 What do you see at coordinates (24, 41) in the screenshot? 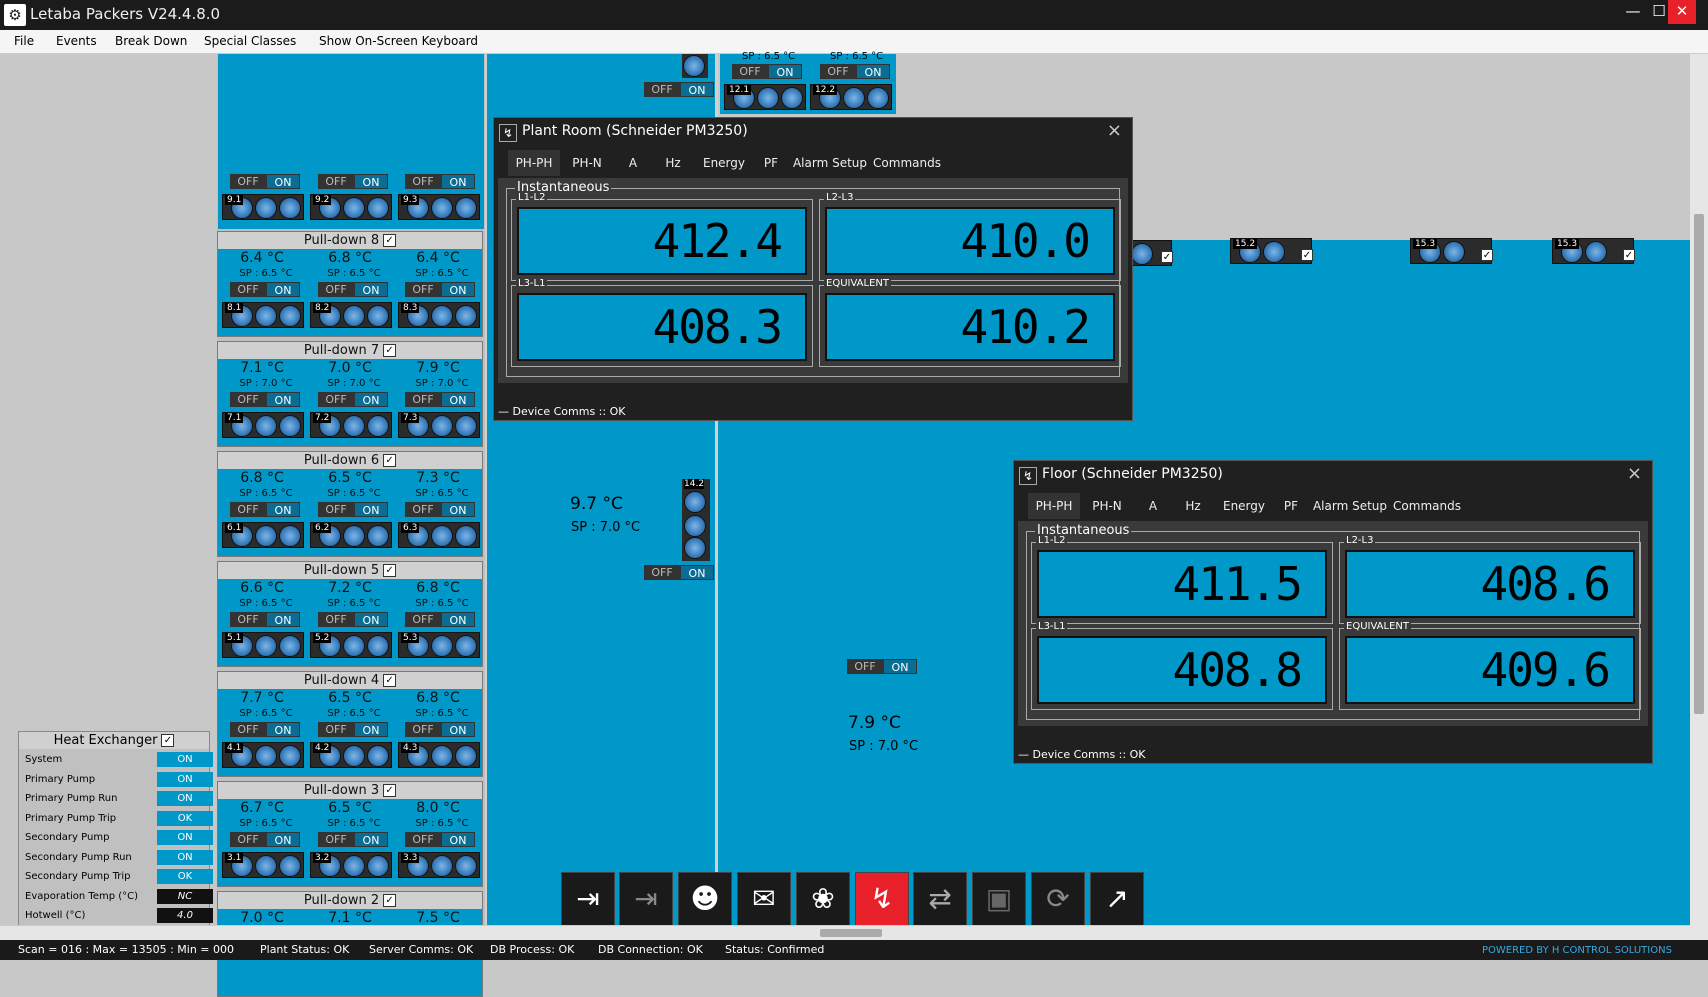
I see `menu-file: File` at bounding box center [24, 41].